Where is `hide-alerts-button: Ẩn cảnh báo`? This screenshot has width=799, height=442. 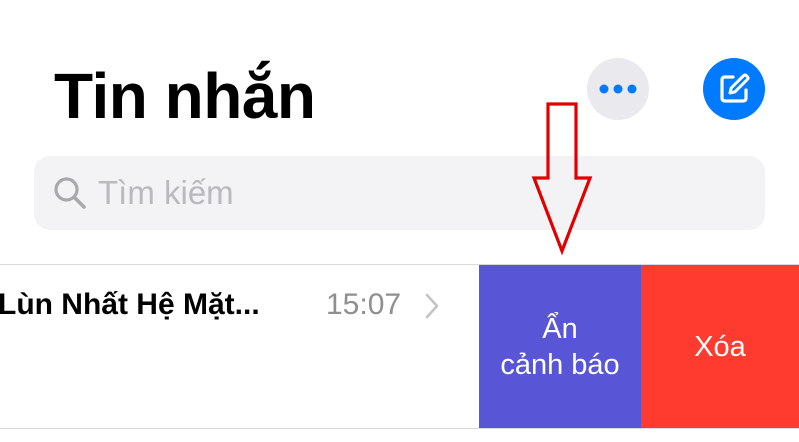
hide-alerts-button: Ẩn cảnh báo is located at coordinates (560, 346).